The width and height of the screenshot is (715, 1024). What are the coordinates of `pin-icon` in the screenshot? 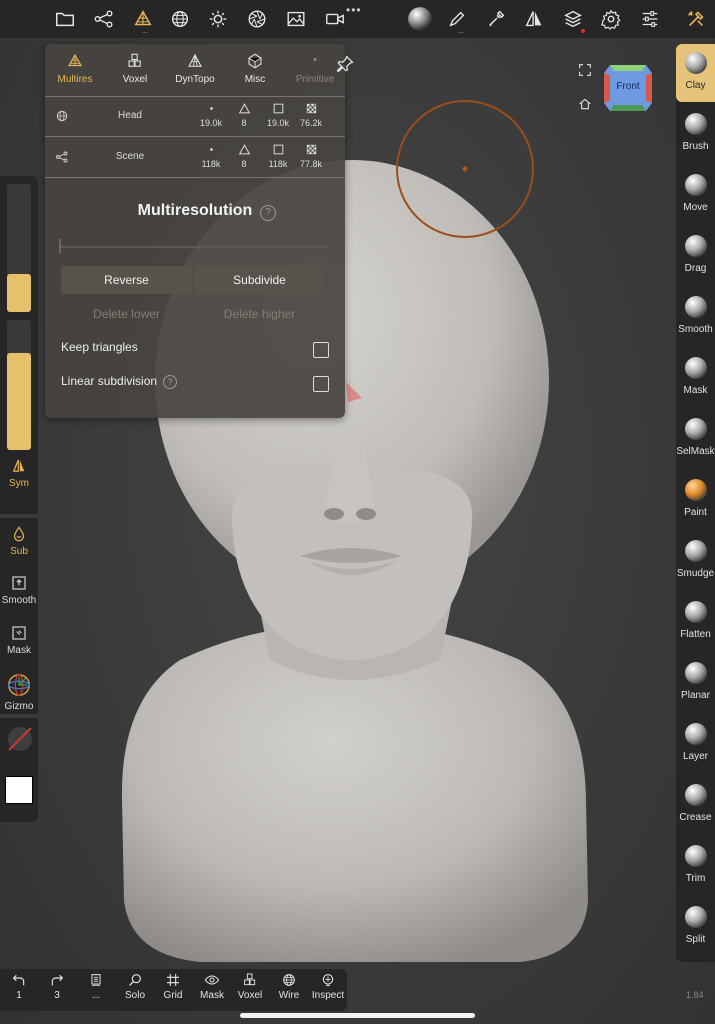 It's located at (345, 64).